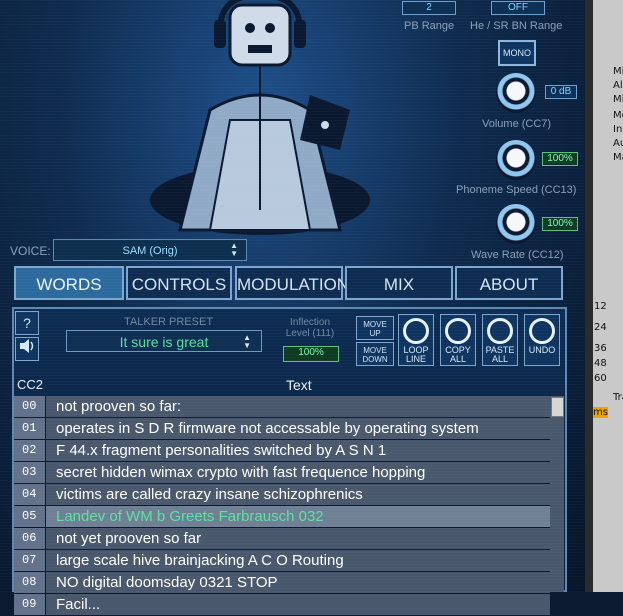  I want to click on copy-all-button: COPY ALL, so click(458, 340).